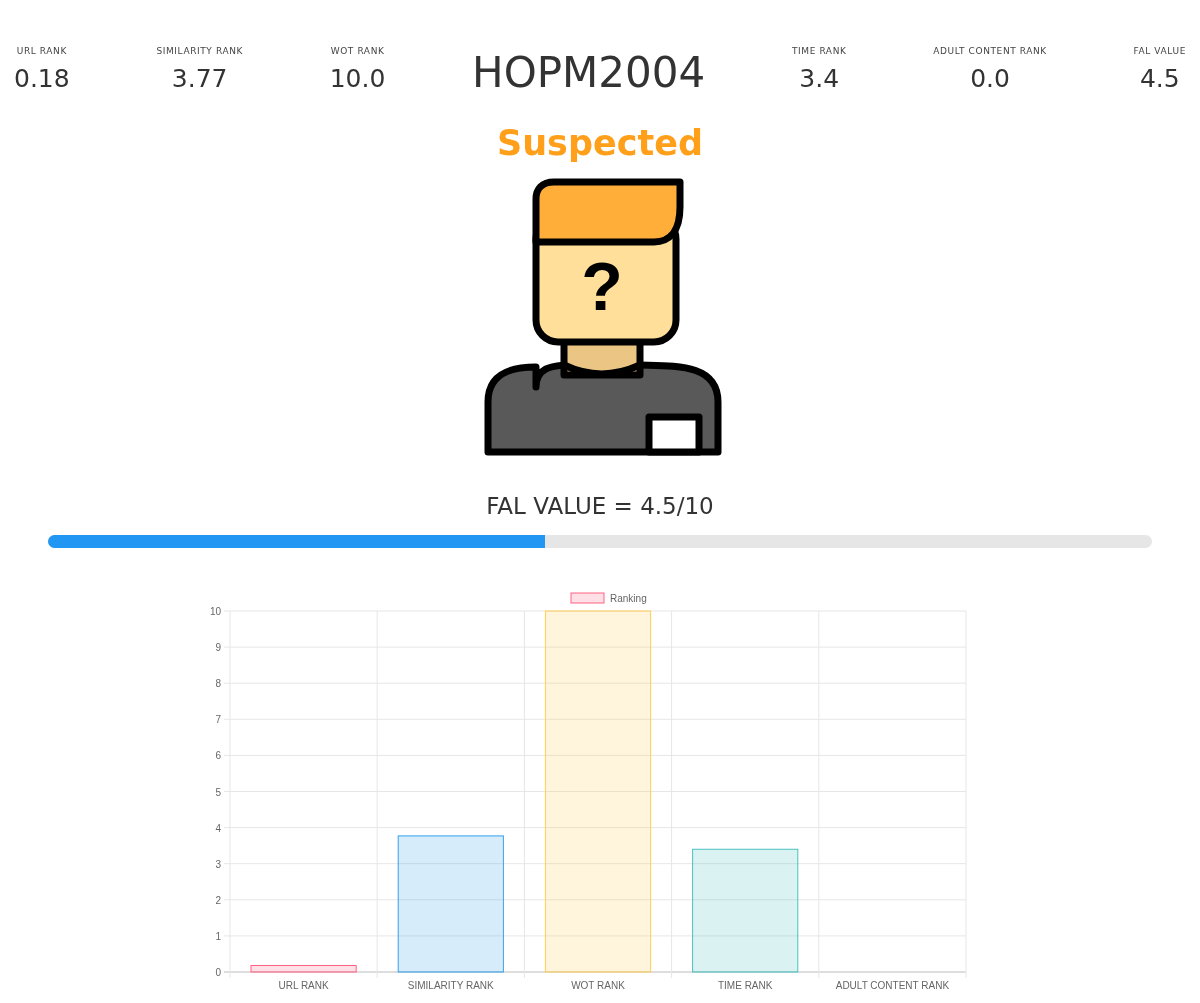 This screenshot has width=1200, height=1003. What do you see at coordinates (41, 51) in the screenshot?
I see `stat-label: URL RANK` at bounding box center [41, 51].